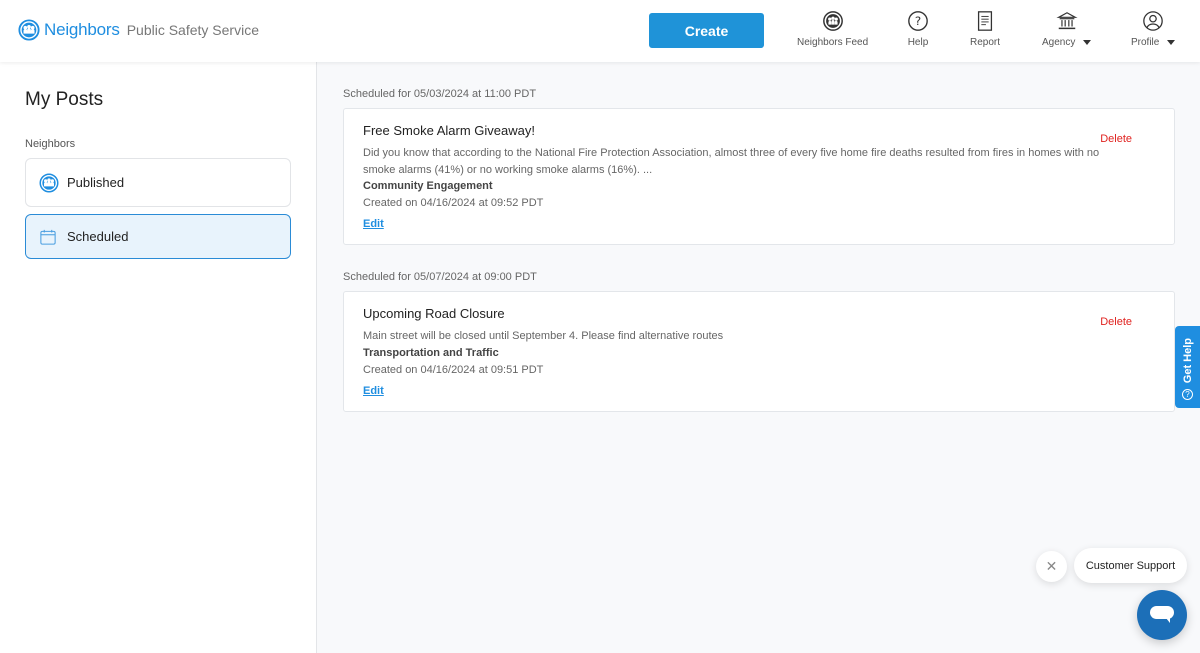 This screenshot has height=653, width=1200. Describe the element at coordinates (434, 313) in the screenshot. I see `post-title: Upcoming Road Closure` at that location.